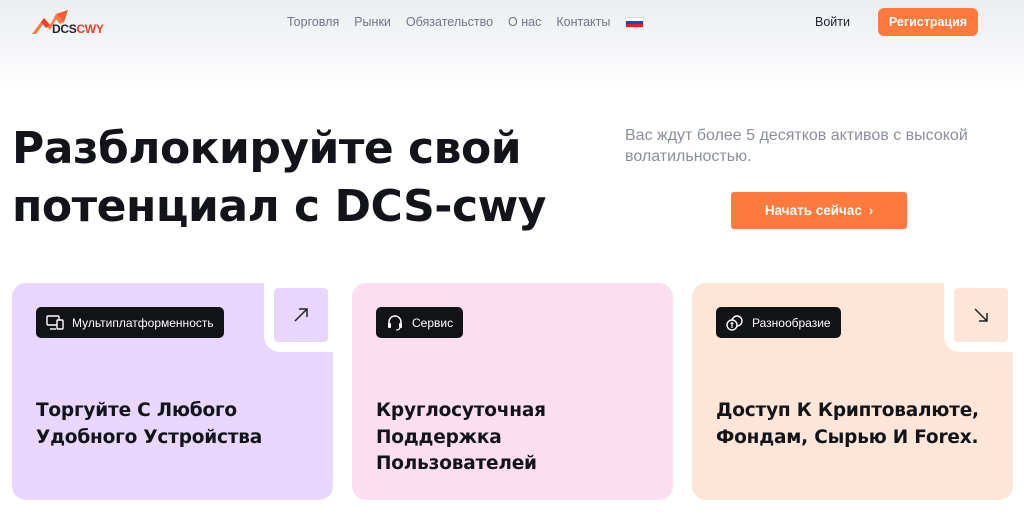 The height and width of the screenshot is (512, 1024). I want to click on chevron-right-icon: ›, so click(871, 210).